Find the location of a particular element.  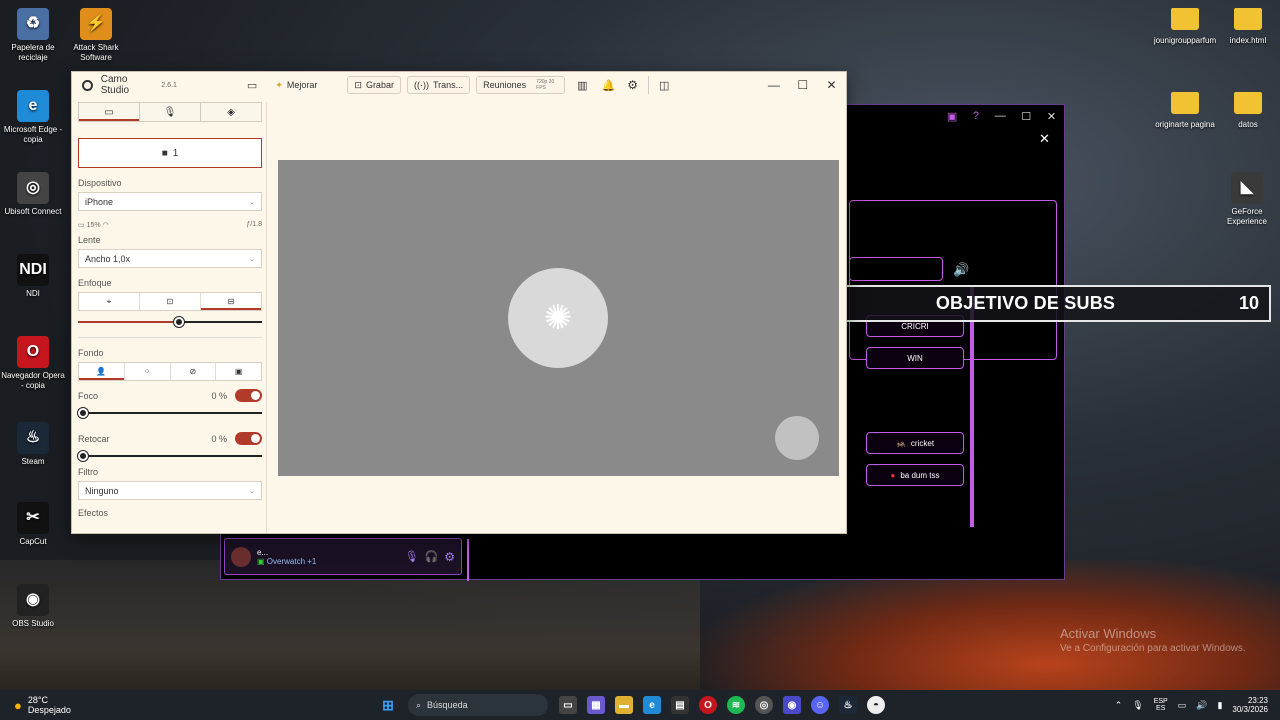

soundboard-search-field is located at coordinates (896, 269).